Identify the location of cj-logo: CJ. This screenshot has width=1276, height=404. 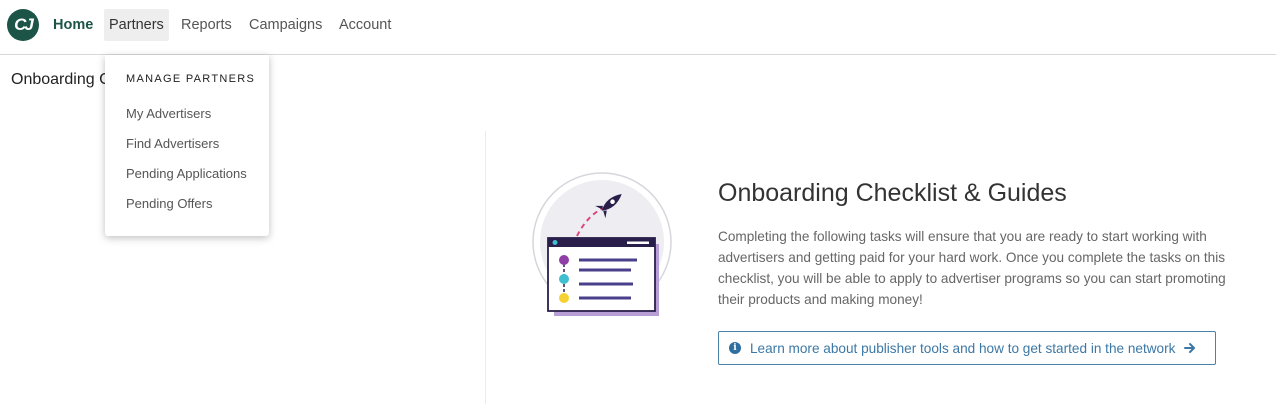
(23, 25).